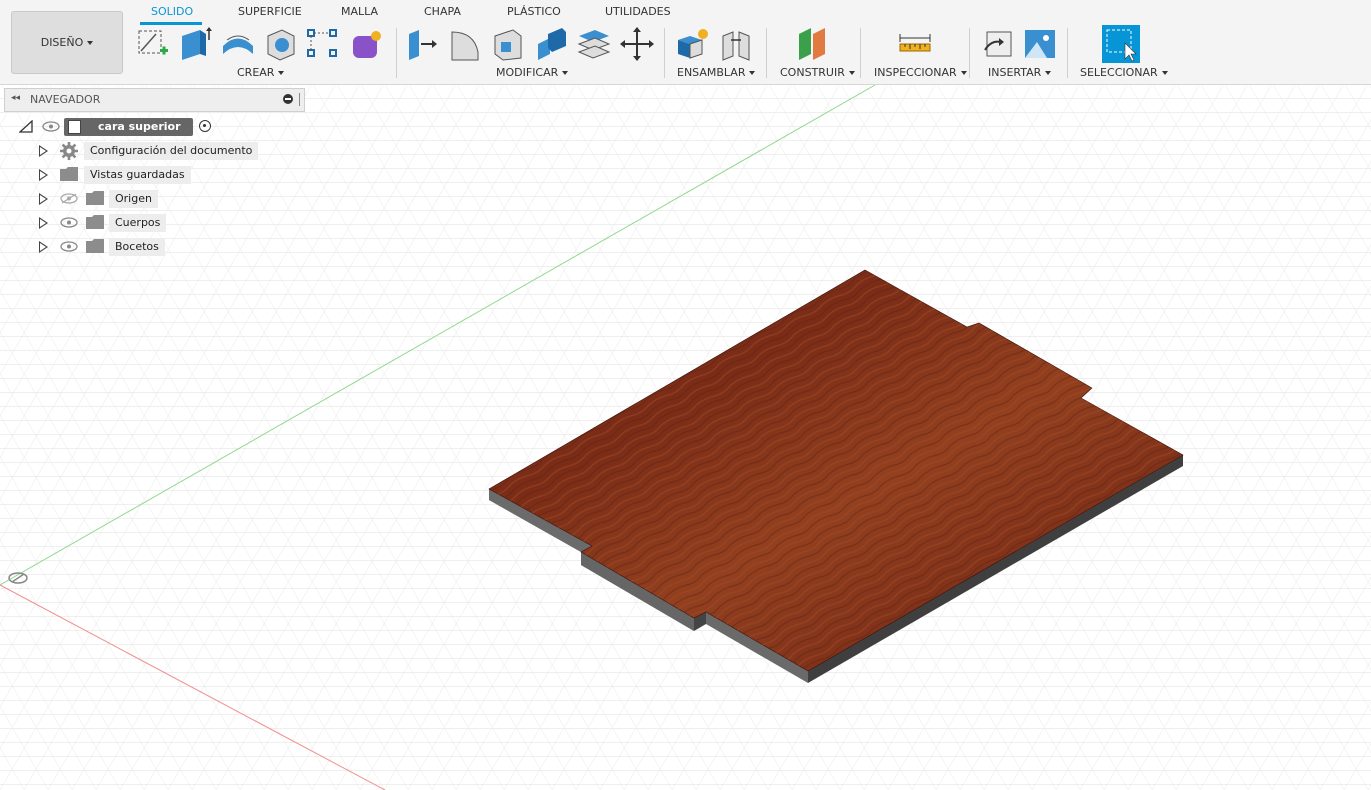  What do you see at coordinates (817, 72) in the screenshot?
I see `construir-menu: CONSTRUIR` at bounding box center [817, 72].